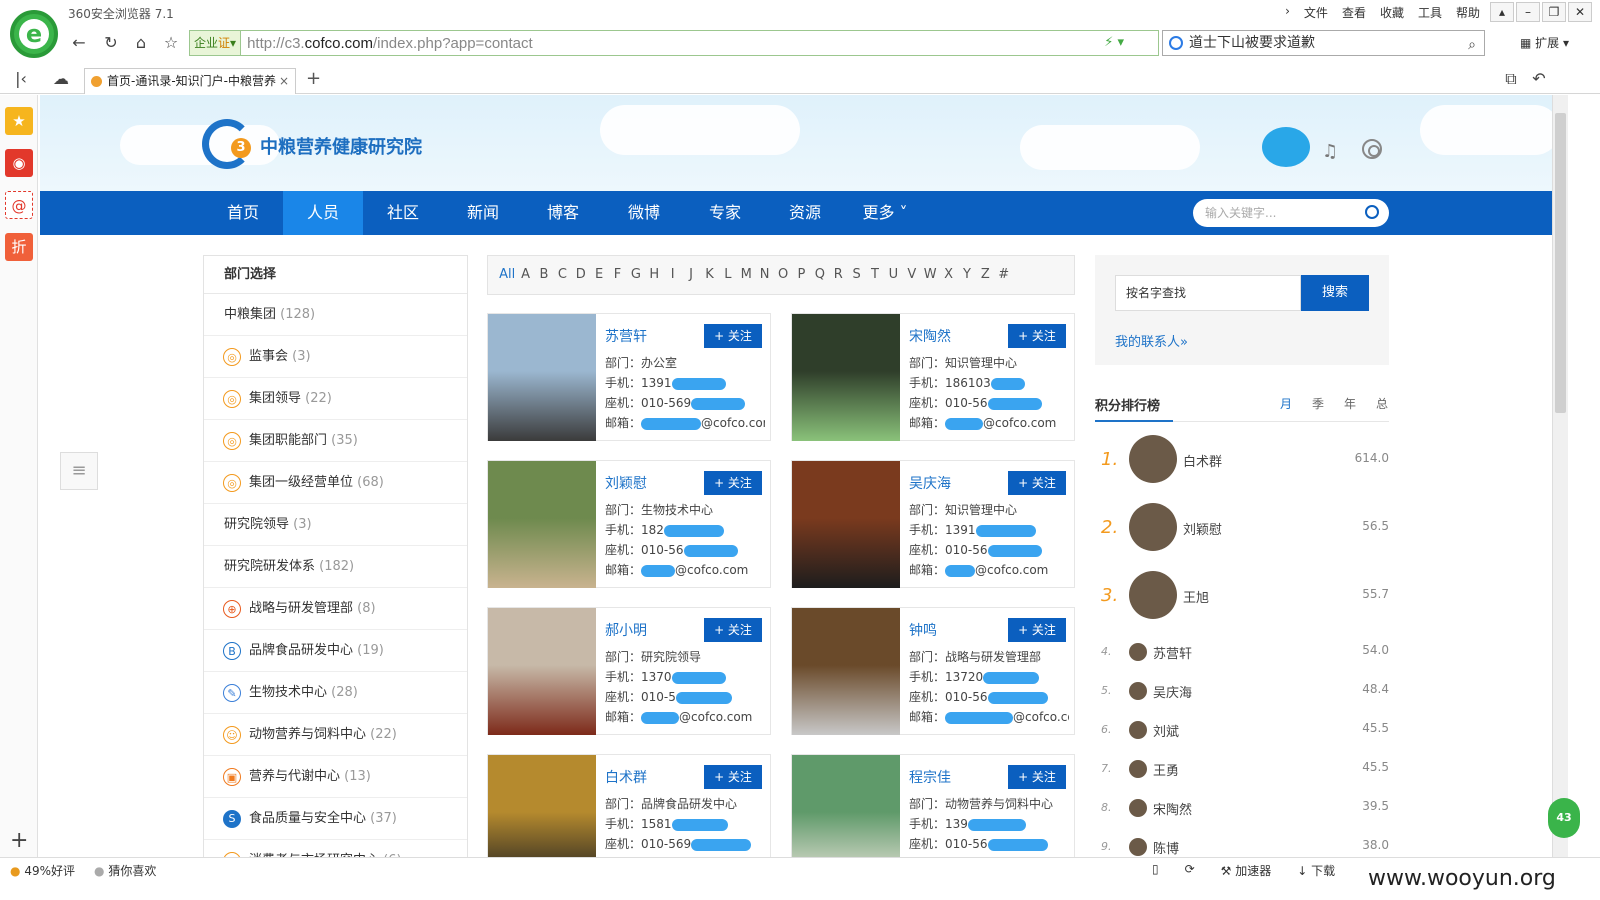  Describe the element at coordinates (885, 213) in the screenshot. I see `nav-more: 更多 ˅` at that location.